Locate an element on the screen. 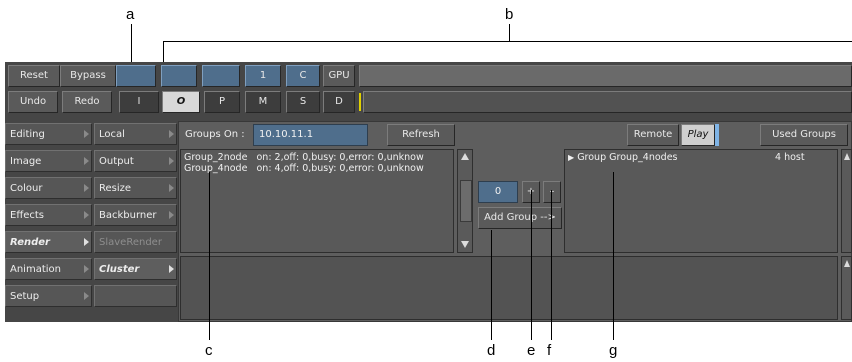  o-button: O is located at coordinates (181, 102).